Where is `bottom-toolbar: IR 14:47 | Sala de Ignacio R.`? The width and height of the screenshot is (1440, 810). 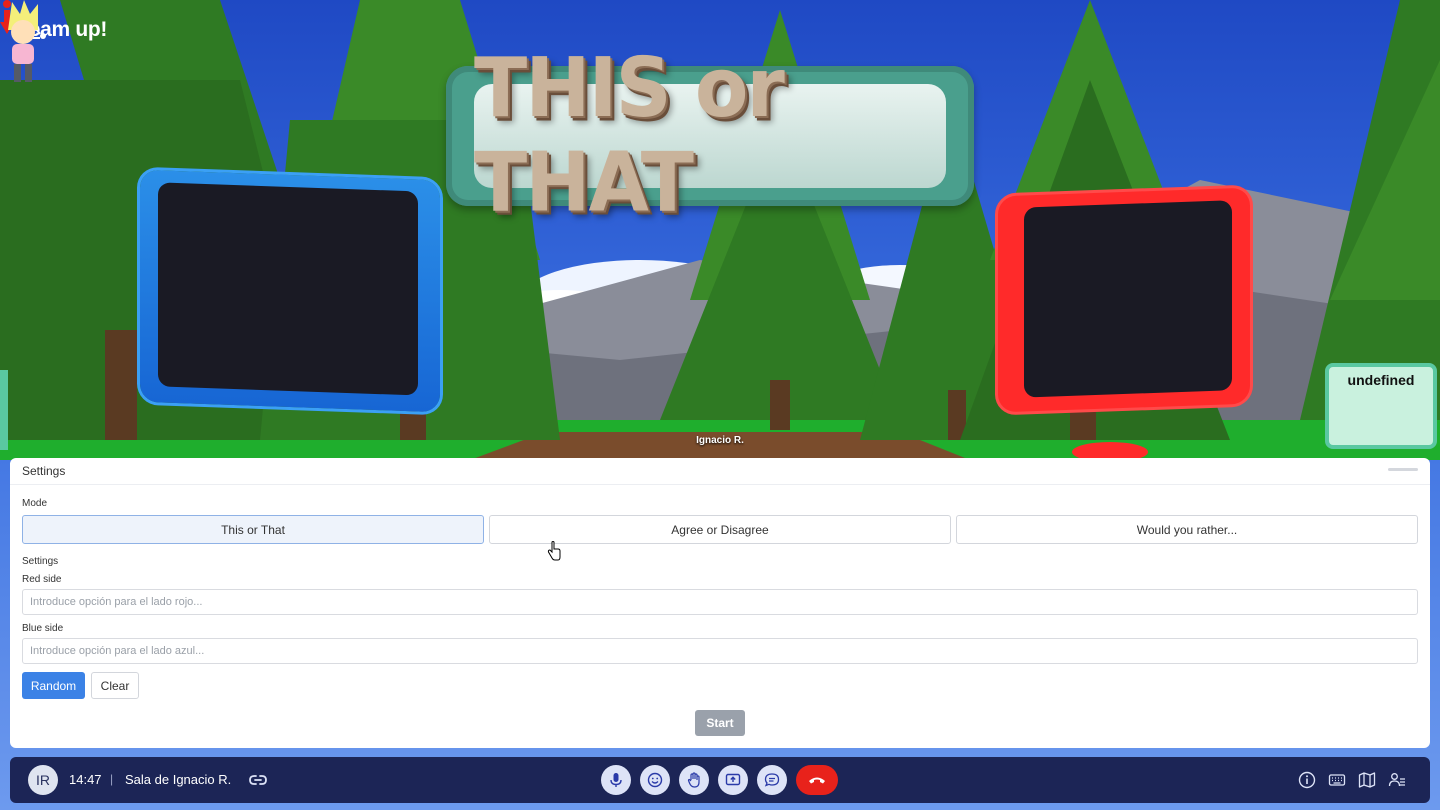 bottom-toolbar: IR 14:47 | Sala de Ignacio R. is located at coordinates (720, 780).